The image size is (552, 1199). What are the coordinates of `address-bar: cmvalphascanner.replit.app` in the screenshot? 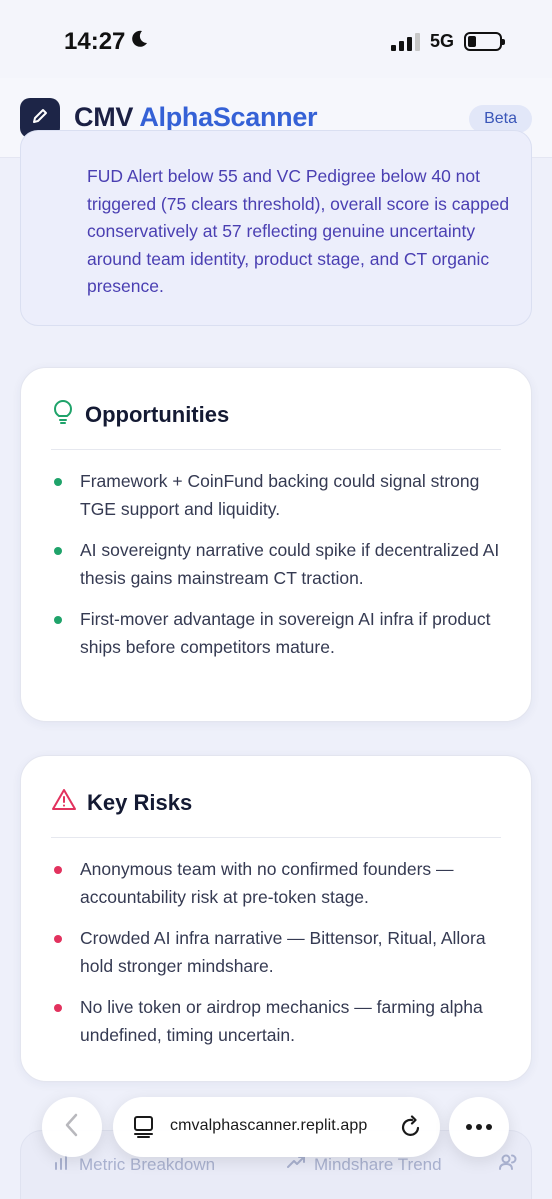 It's located at (276, 1127).